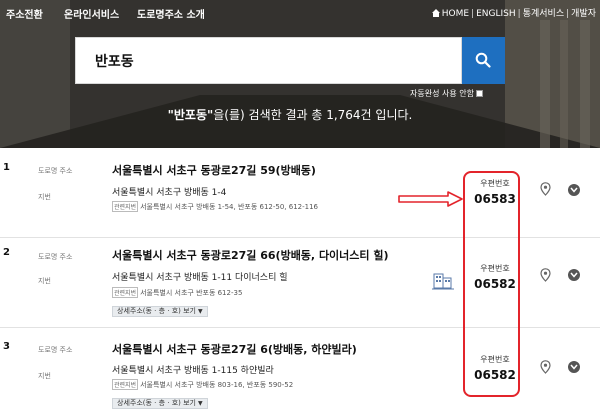  Describe the element at coordinates (250, 255) in the screenshot. I see `road-address: 서울특별시 서초구 동광로27길 66(방배동, 다이너스티 힐)` at that location.